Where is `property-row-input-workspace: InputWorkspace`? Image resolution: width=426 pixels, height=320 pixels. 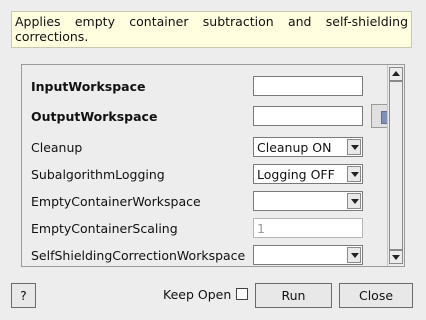 property-row-input-workspace: InputWorkspace is located at coordinates (205, 87).